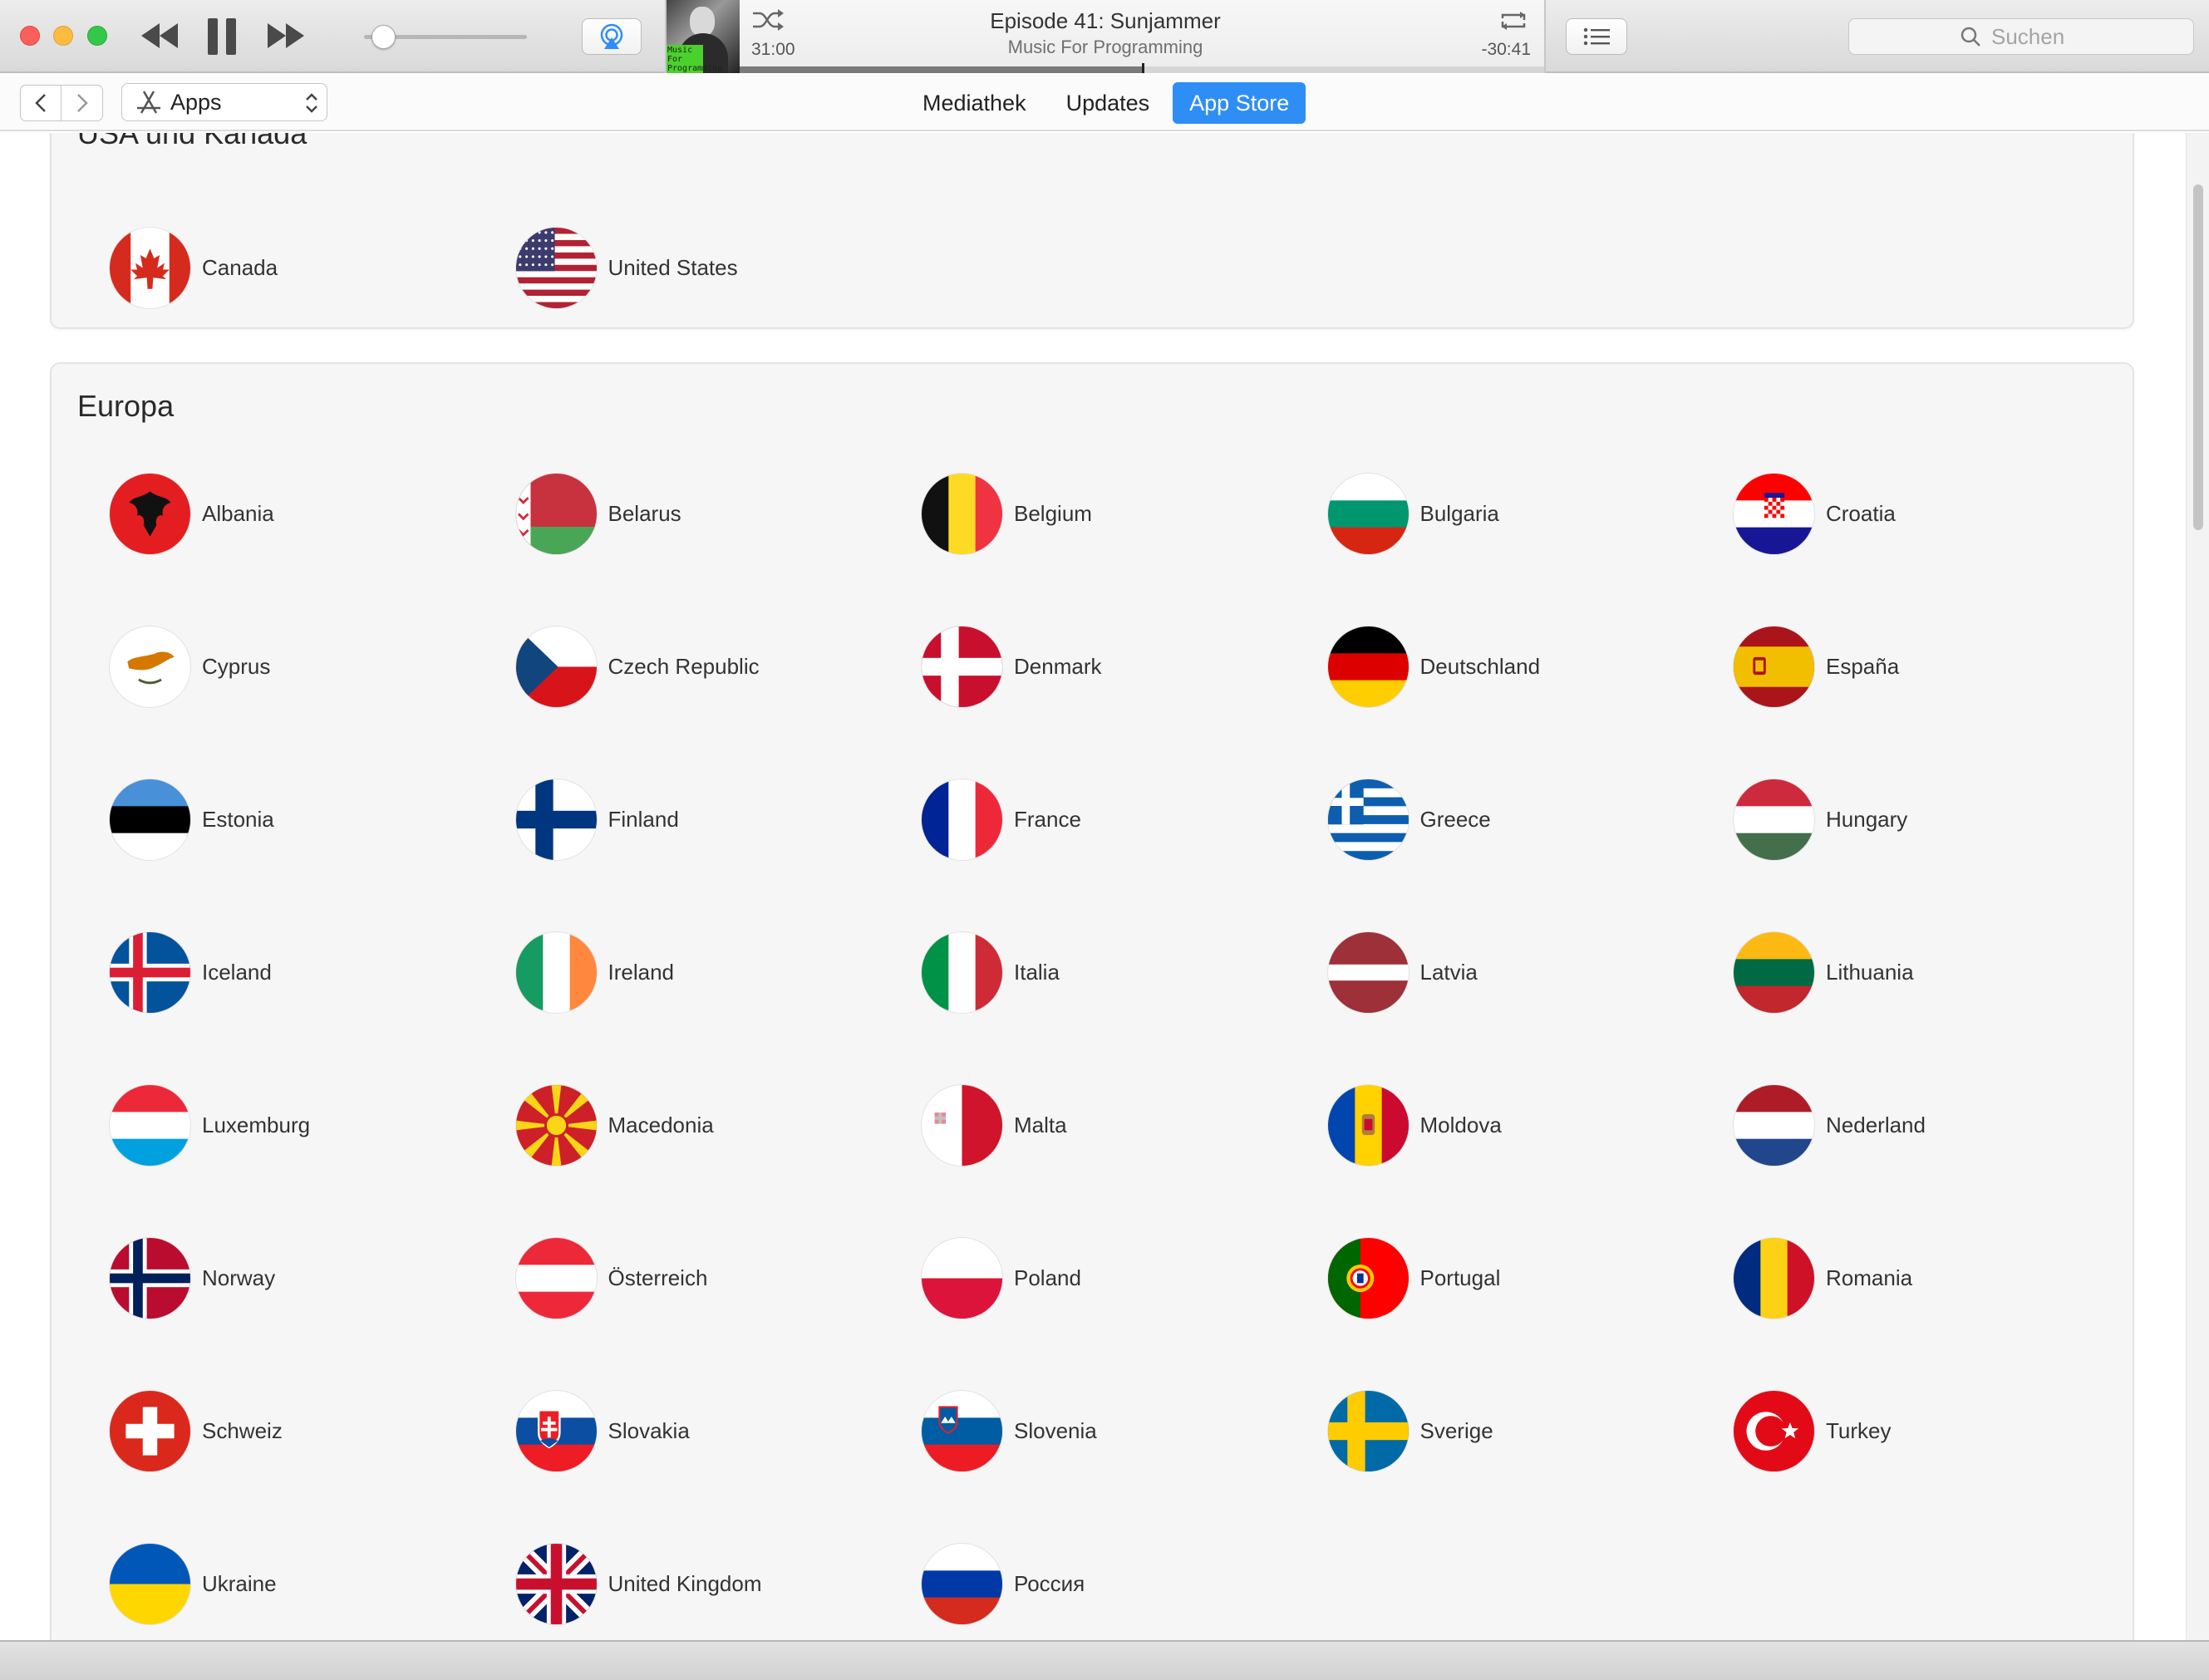 This screenshot has width=2209, height=1680. I want to click on country-item: United Kingdom, so click(638, 1583).